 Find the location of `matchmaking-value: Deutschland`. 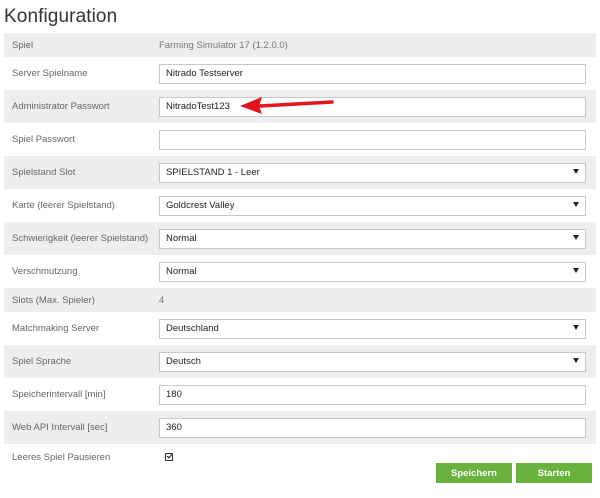

matchmaking-value: Deutschland is located at coordinates (192, 328).